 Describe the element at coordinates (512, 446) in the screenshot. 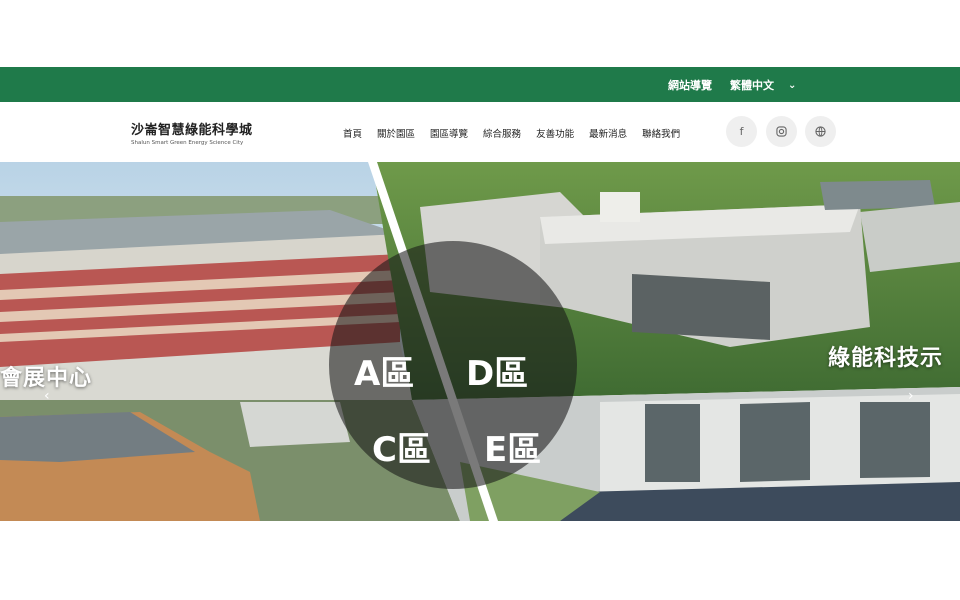

I see `zone-e-link: E區` at that location.